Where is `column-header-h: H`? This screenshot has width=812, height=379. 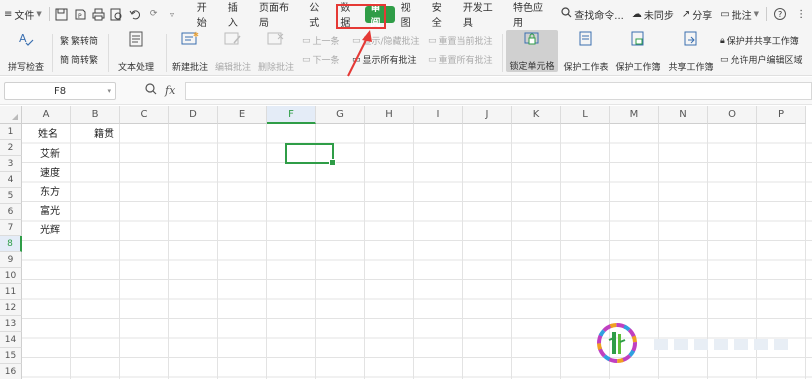 column-header-h: H is located at coordinates (389, 115).